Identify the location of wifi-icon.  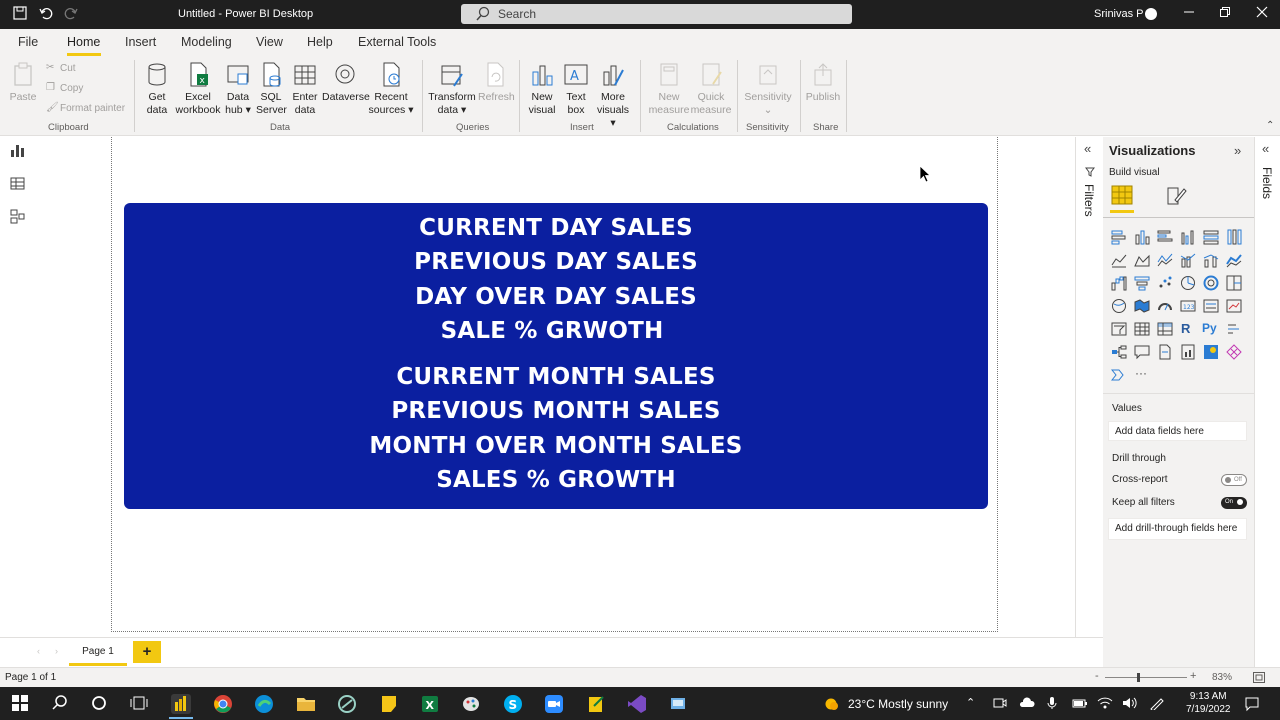
(1105, 704).